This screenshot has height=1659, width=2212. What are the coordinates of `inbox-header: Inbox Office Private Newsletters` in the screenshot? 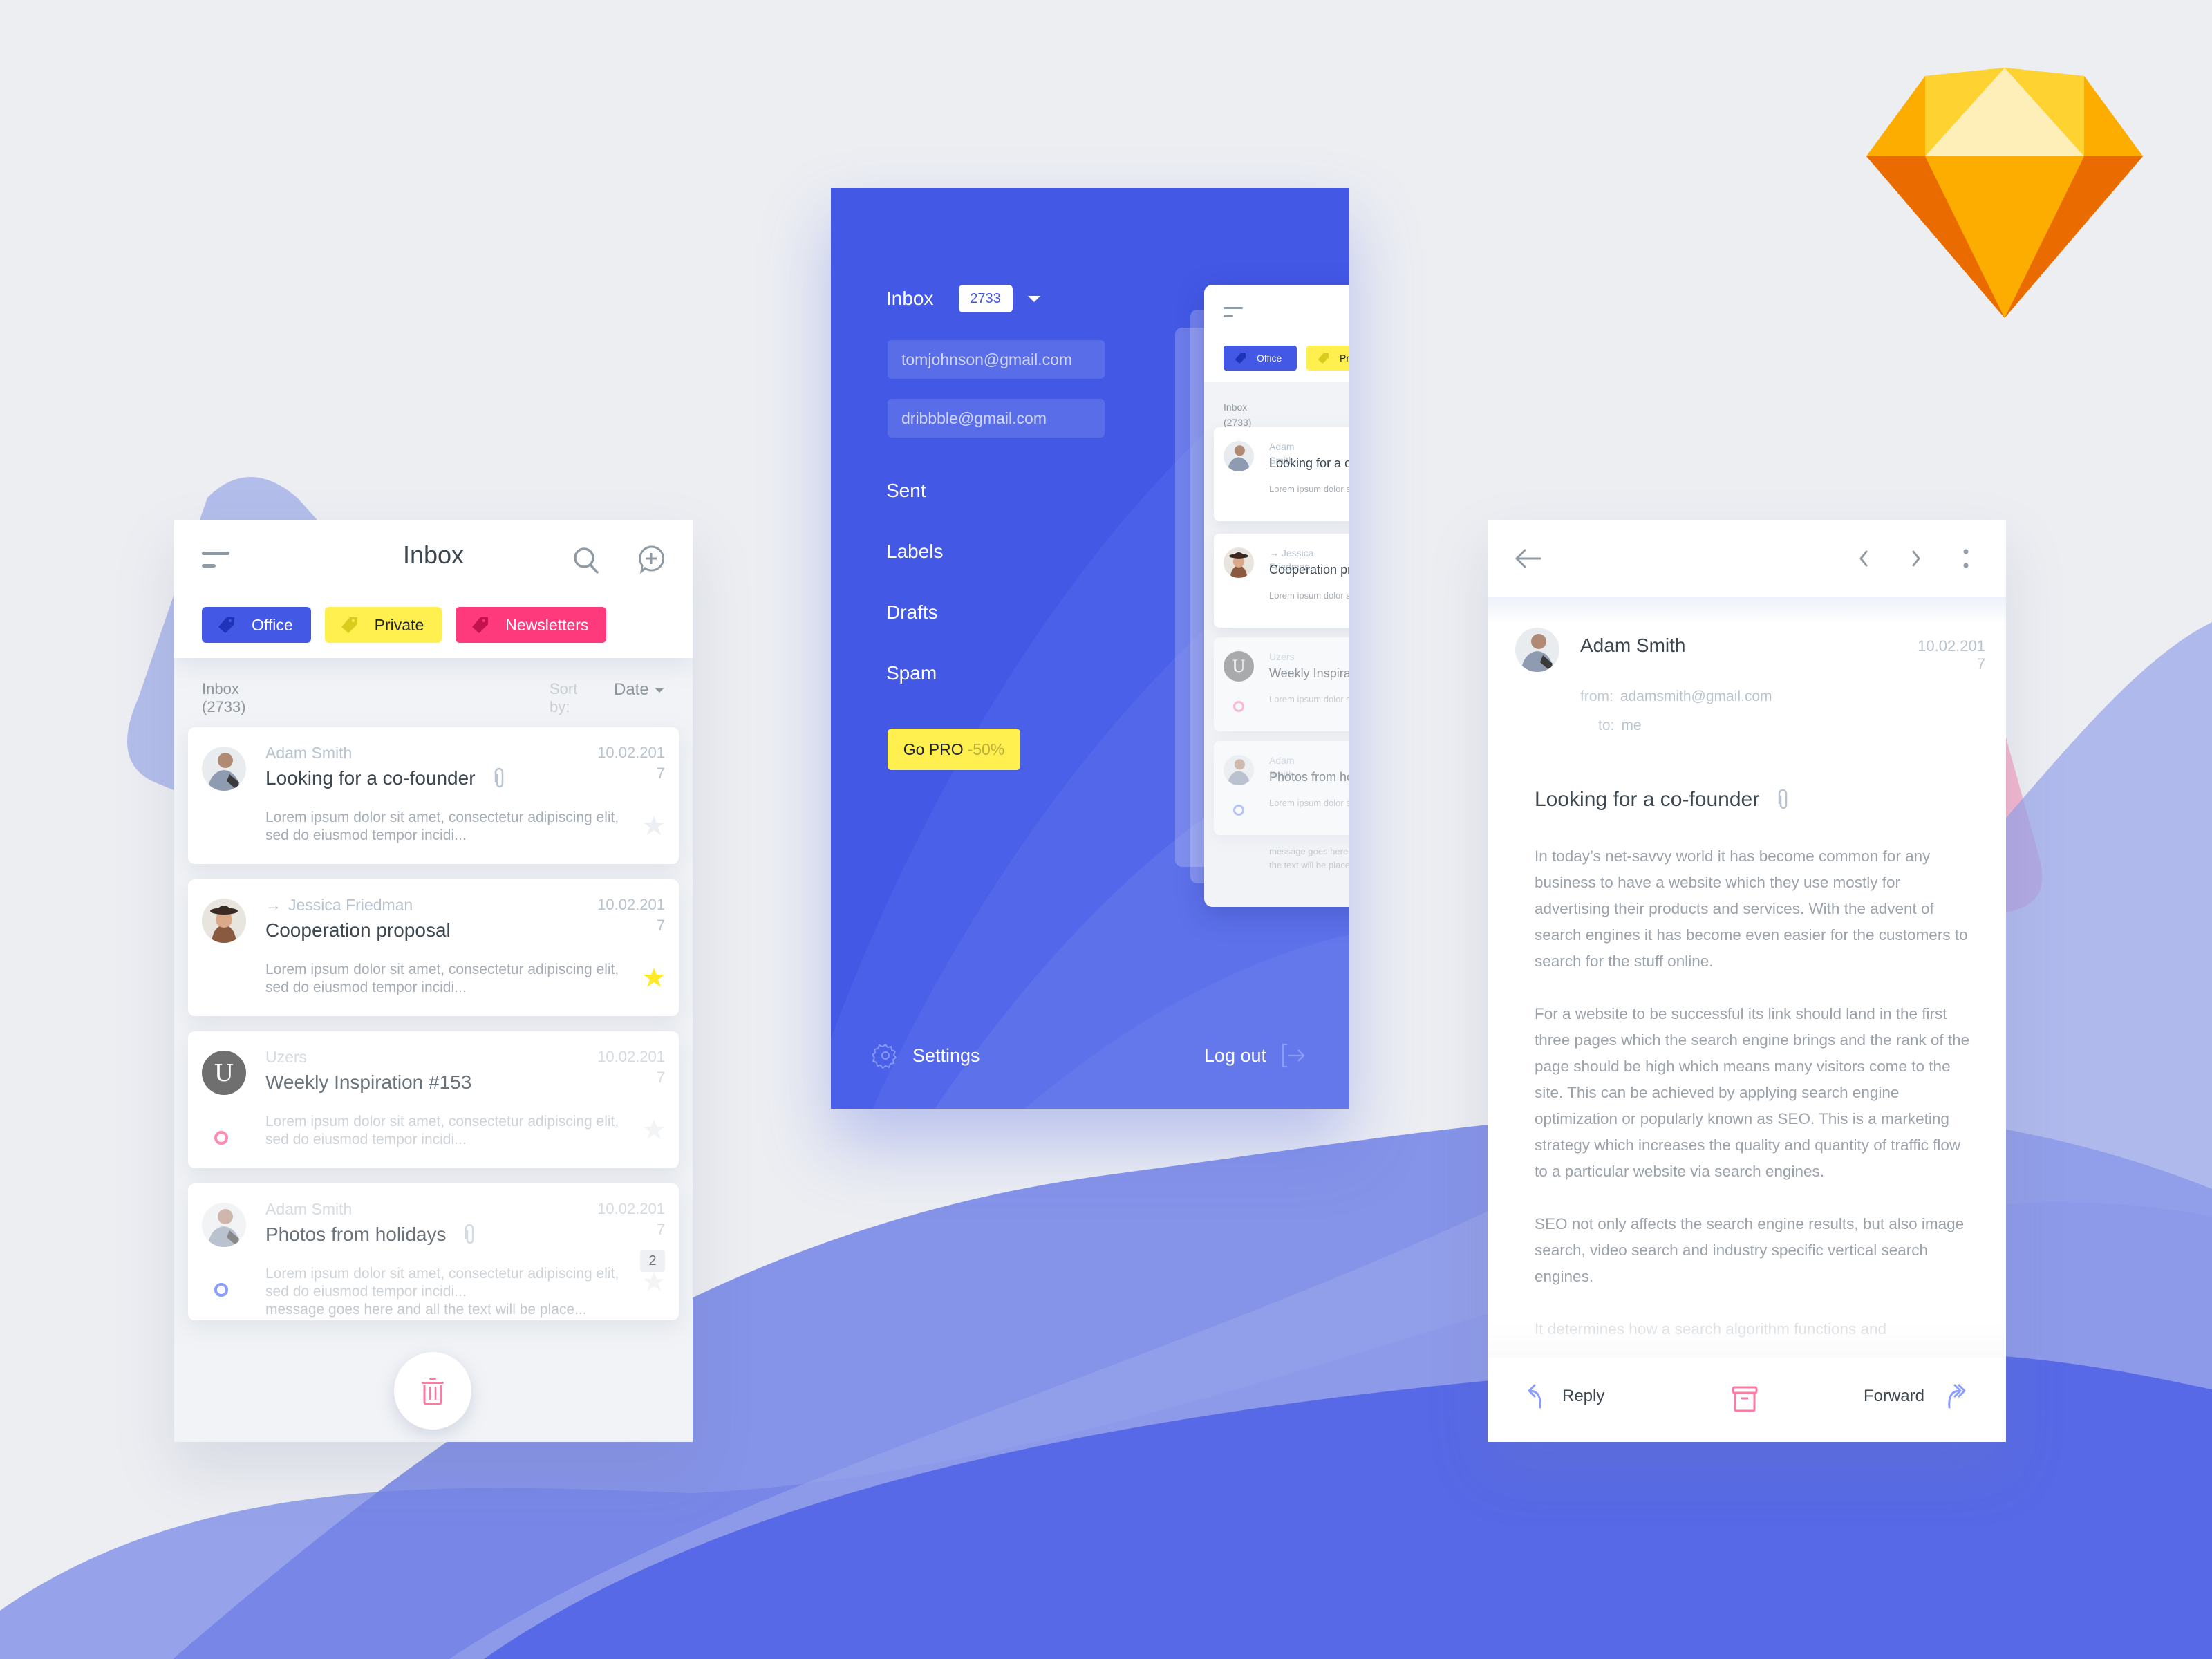 It's located at (433, 589).